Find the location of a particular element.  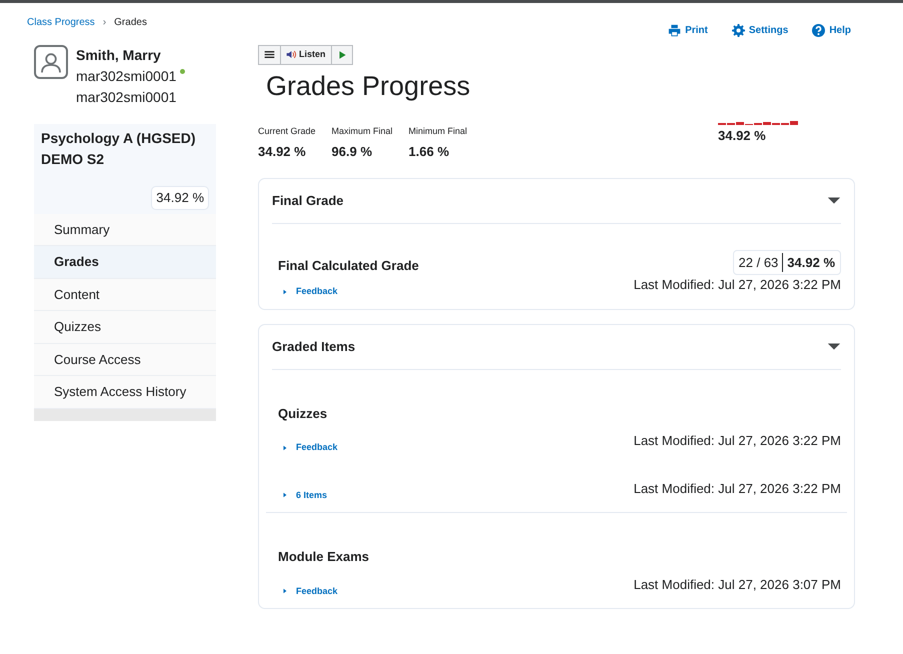

sidebar-item: Summary is located at coordinates (125, 230).